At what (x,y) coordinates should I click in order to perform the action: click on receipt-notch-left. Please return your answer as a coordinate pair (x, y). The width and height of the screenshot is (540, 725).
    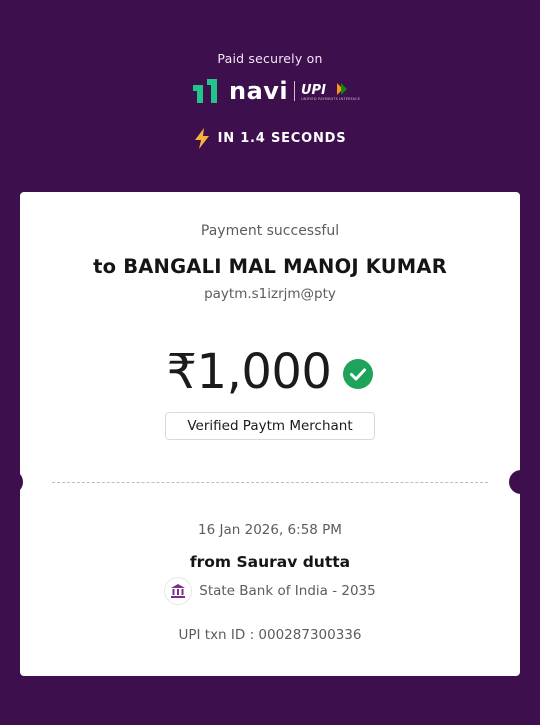
    Looking at the image, I should click on (11, 482).